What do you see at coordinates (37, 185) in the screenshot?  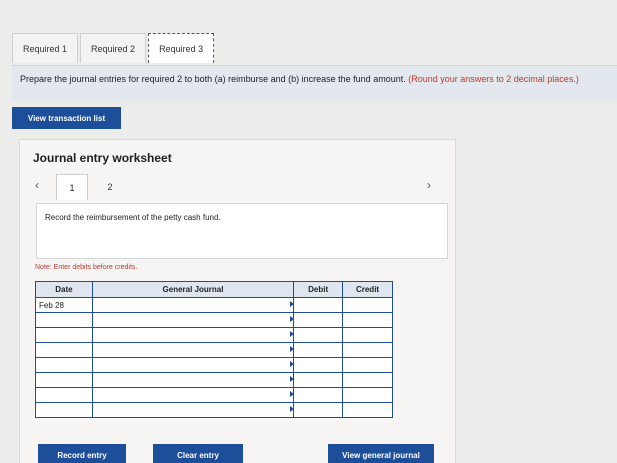 I see `chevron-left-icon: ‹` at bounding box center [37, 185].